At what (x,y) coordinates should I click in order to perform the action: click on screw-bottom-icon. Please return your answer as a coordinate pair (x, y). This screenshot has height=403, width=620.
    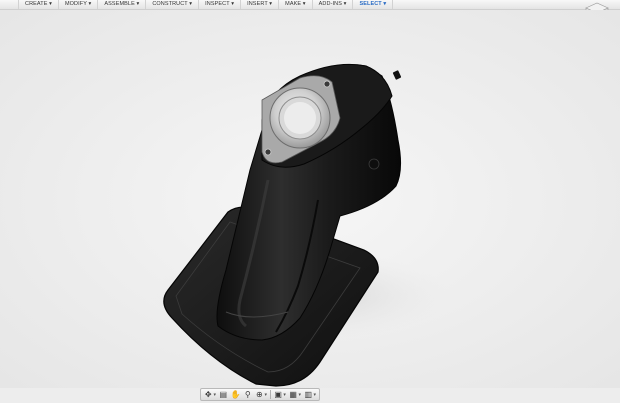
    Looking at the image, I should click on (268, 152).